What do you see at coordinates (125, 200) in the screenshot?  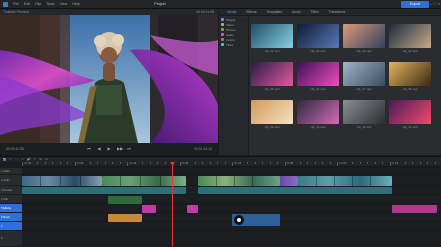 I see `overlay-clip` at bounding box center [125, 200].